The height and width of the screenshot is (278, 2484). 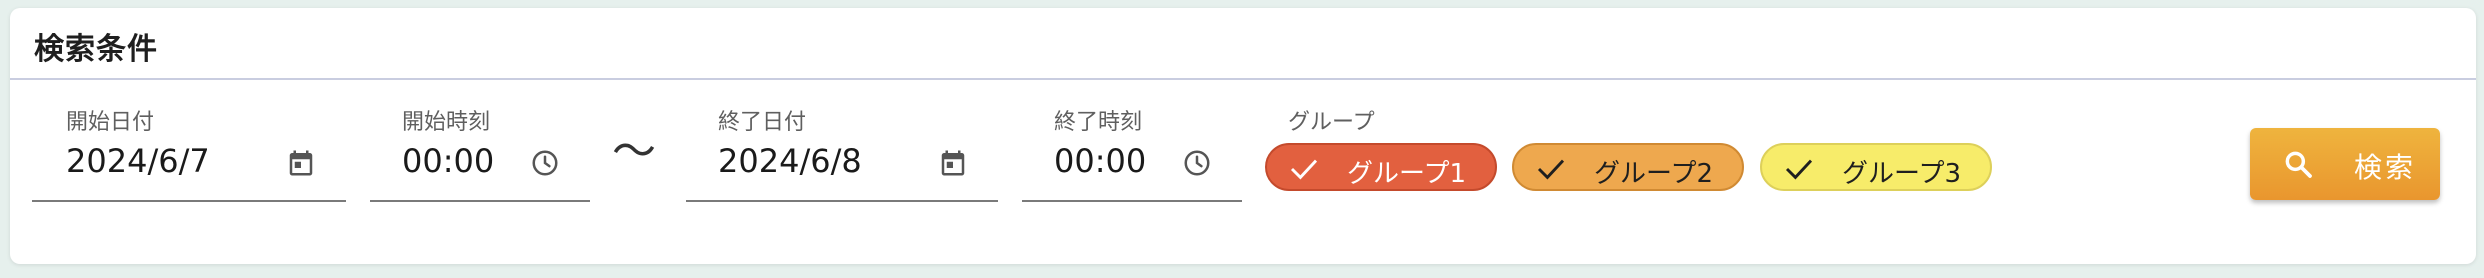 I want to click on panel-title: 検索条件, so click(x=96, y=49).